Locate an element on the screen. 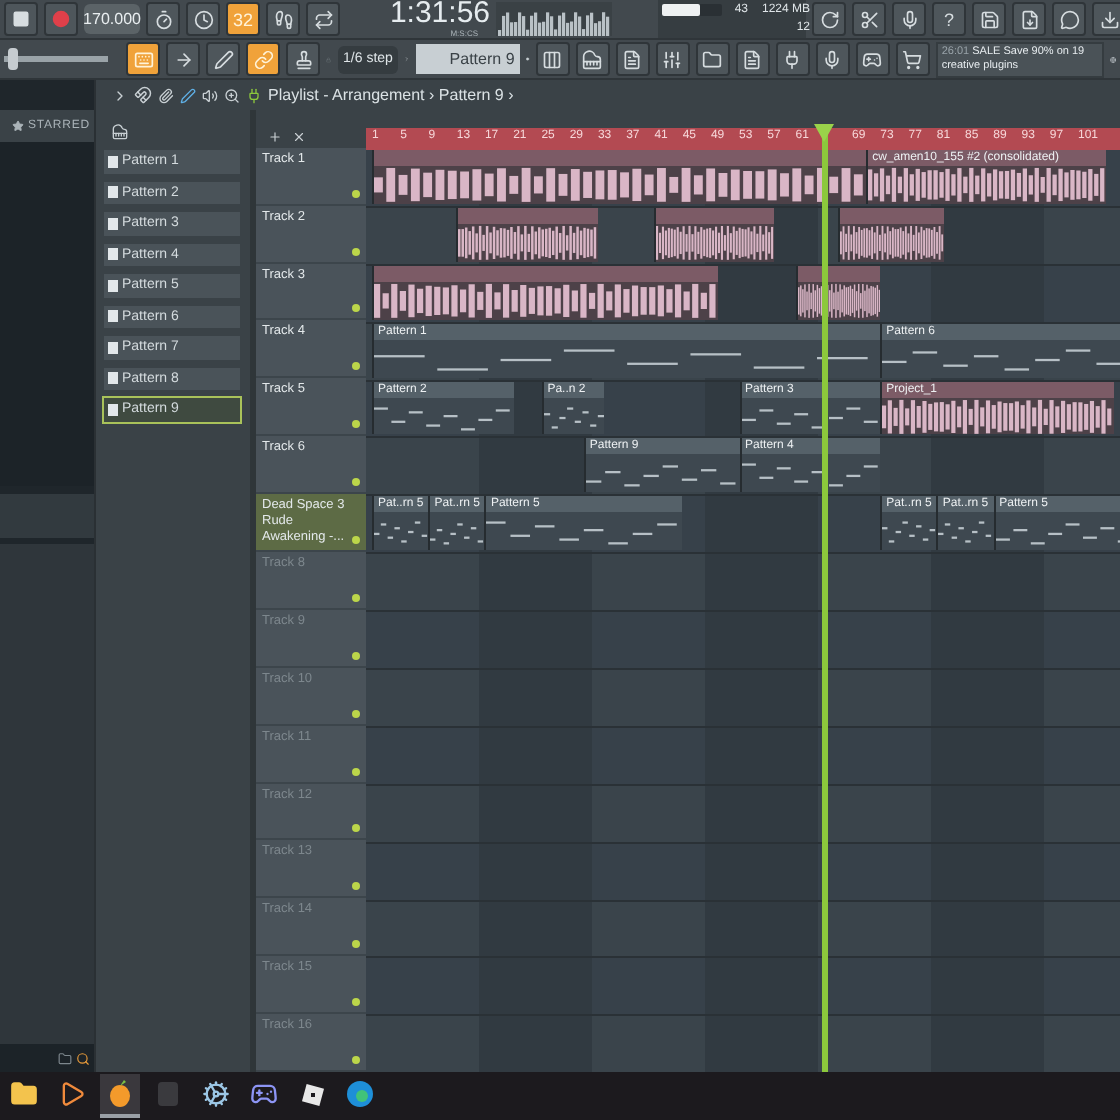 This screenshot has width=1120, height=1120. gamepad-button is located at coordinates (872, 59).